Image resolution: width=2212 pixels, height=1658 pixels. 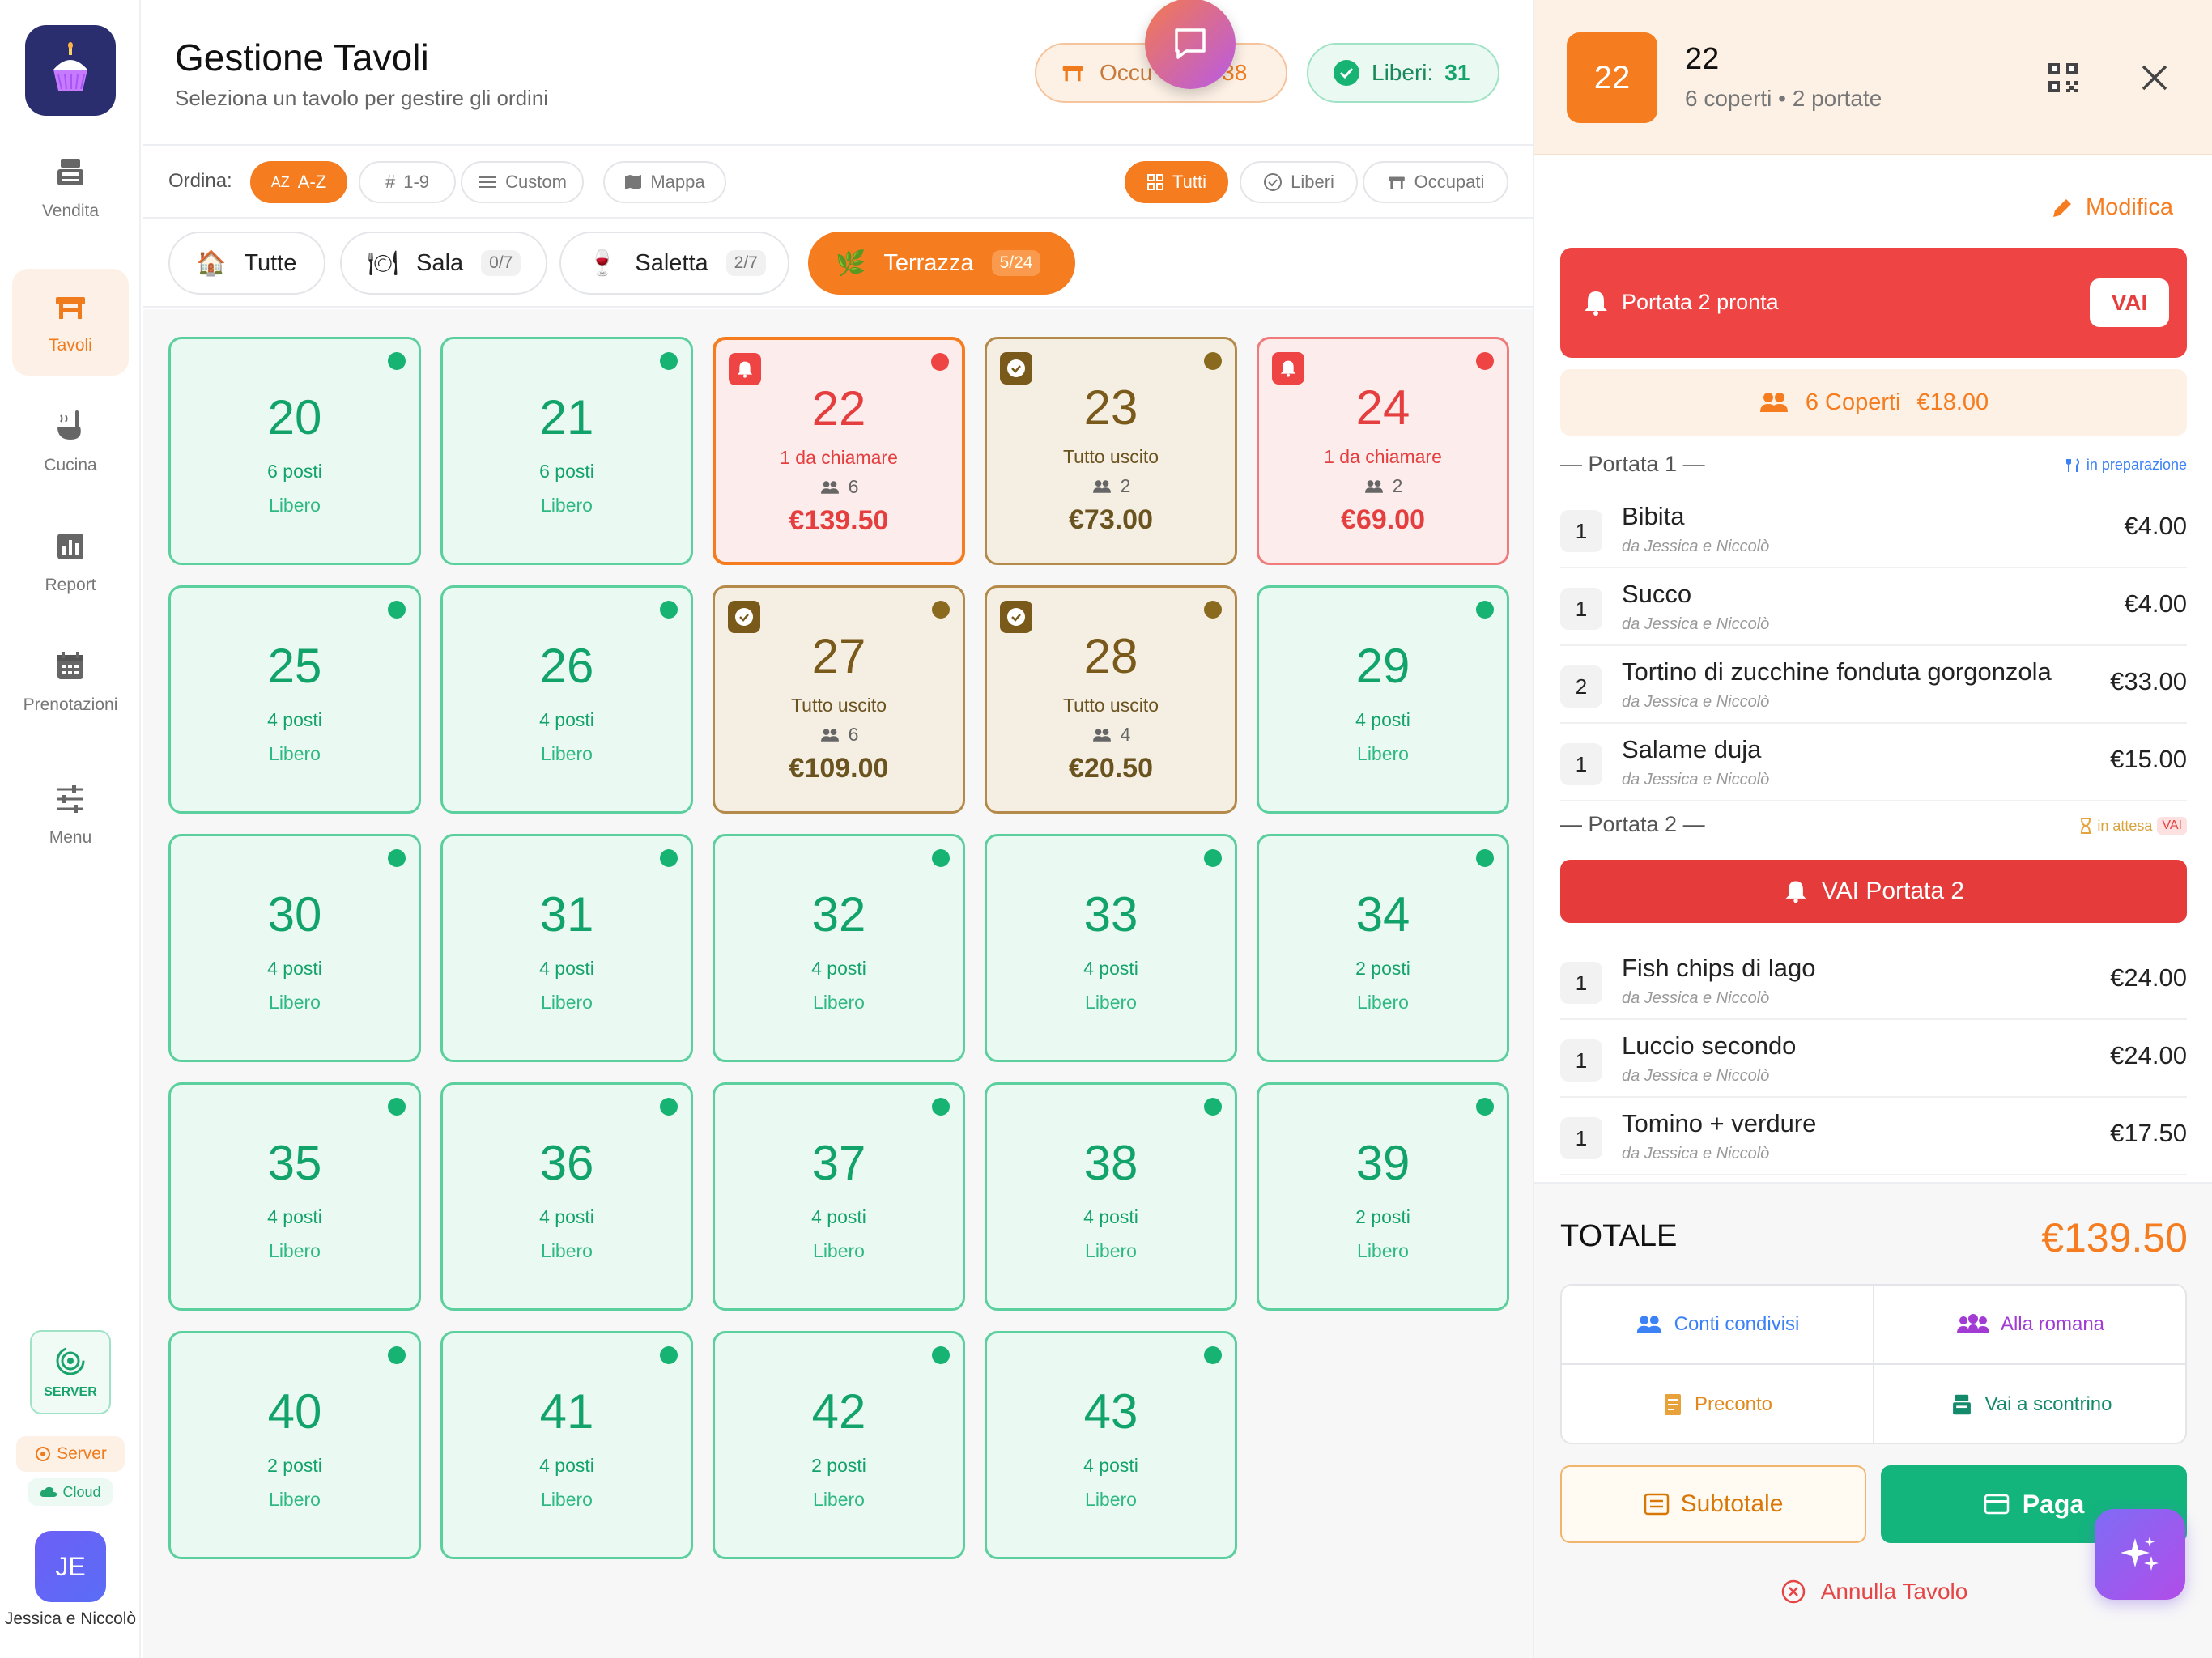 I want to click on table-tile-41: 41 4 posti Libero, so click(x=566, y=1445).